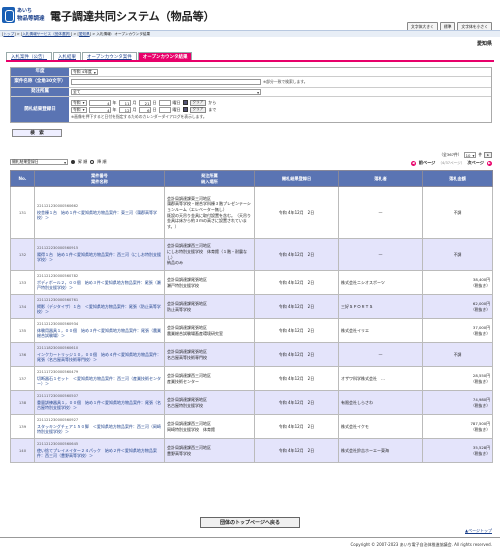 This screenshot has height=552, width=500. Describe the element at coordinates (488, 155) in the screenshot. I see `per-page-apply-button: ▸` at that location.